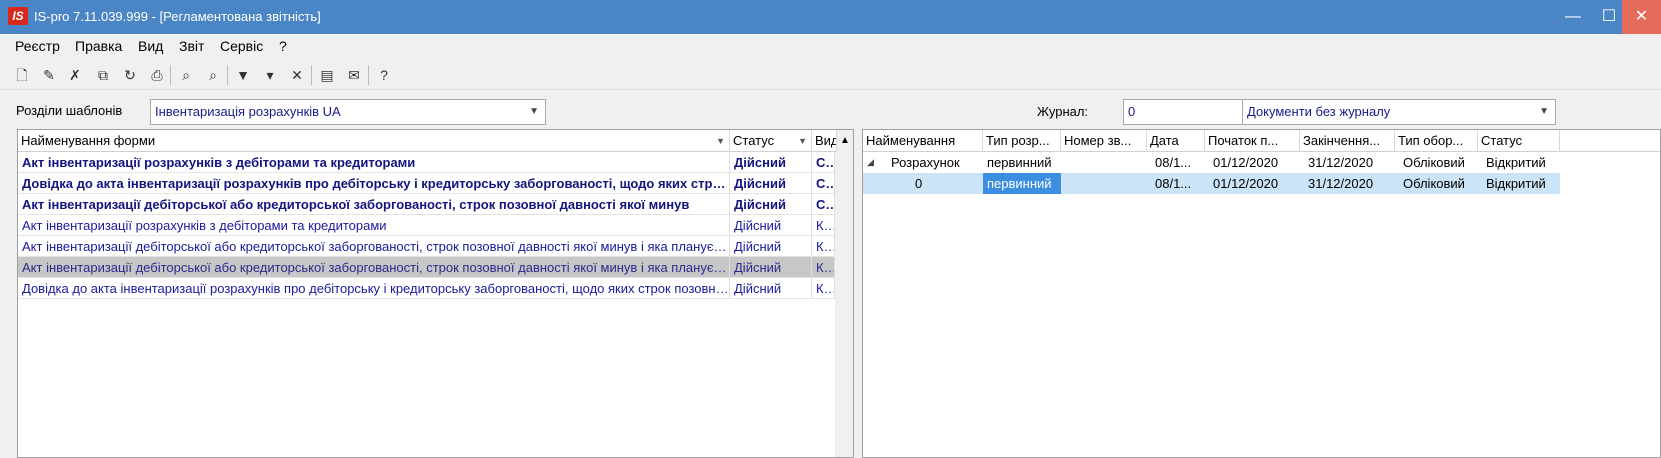 This screenshot has width=1661, height=458. Describe the element at coordinates (186, 75) in the screenshot. I see `find-icon: ⌕` at that location.